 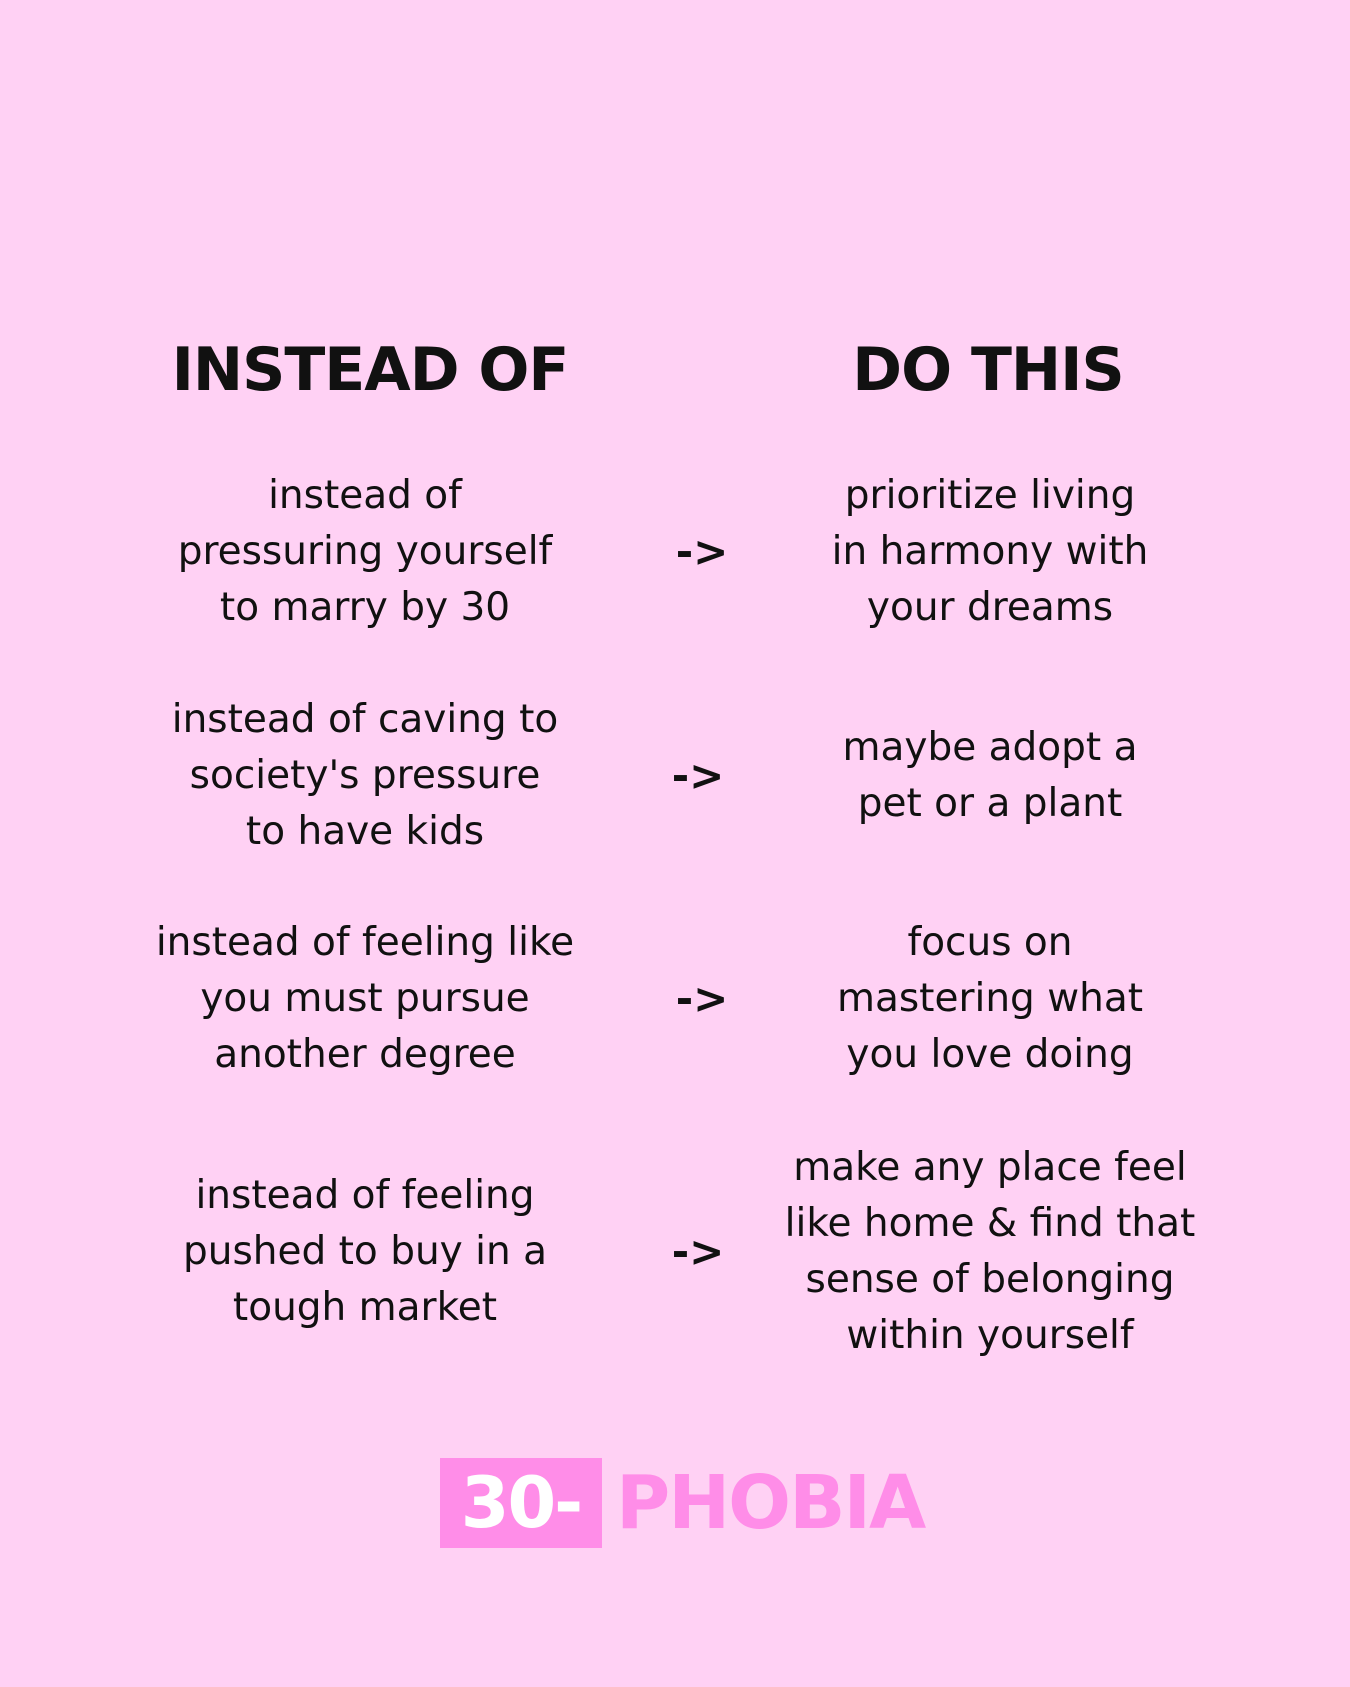 I want to click on do-this-text: focus on mastering what you love doing, so click(x=990, y=998).